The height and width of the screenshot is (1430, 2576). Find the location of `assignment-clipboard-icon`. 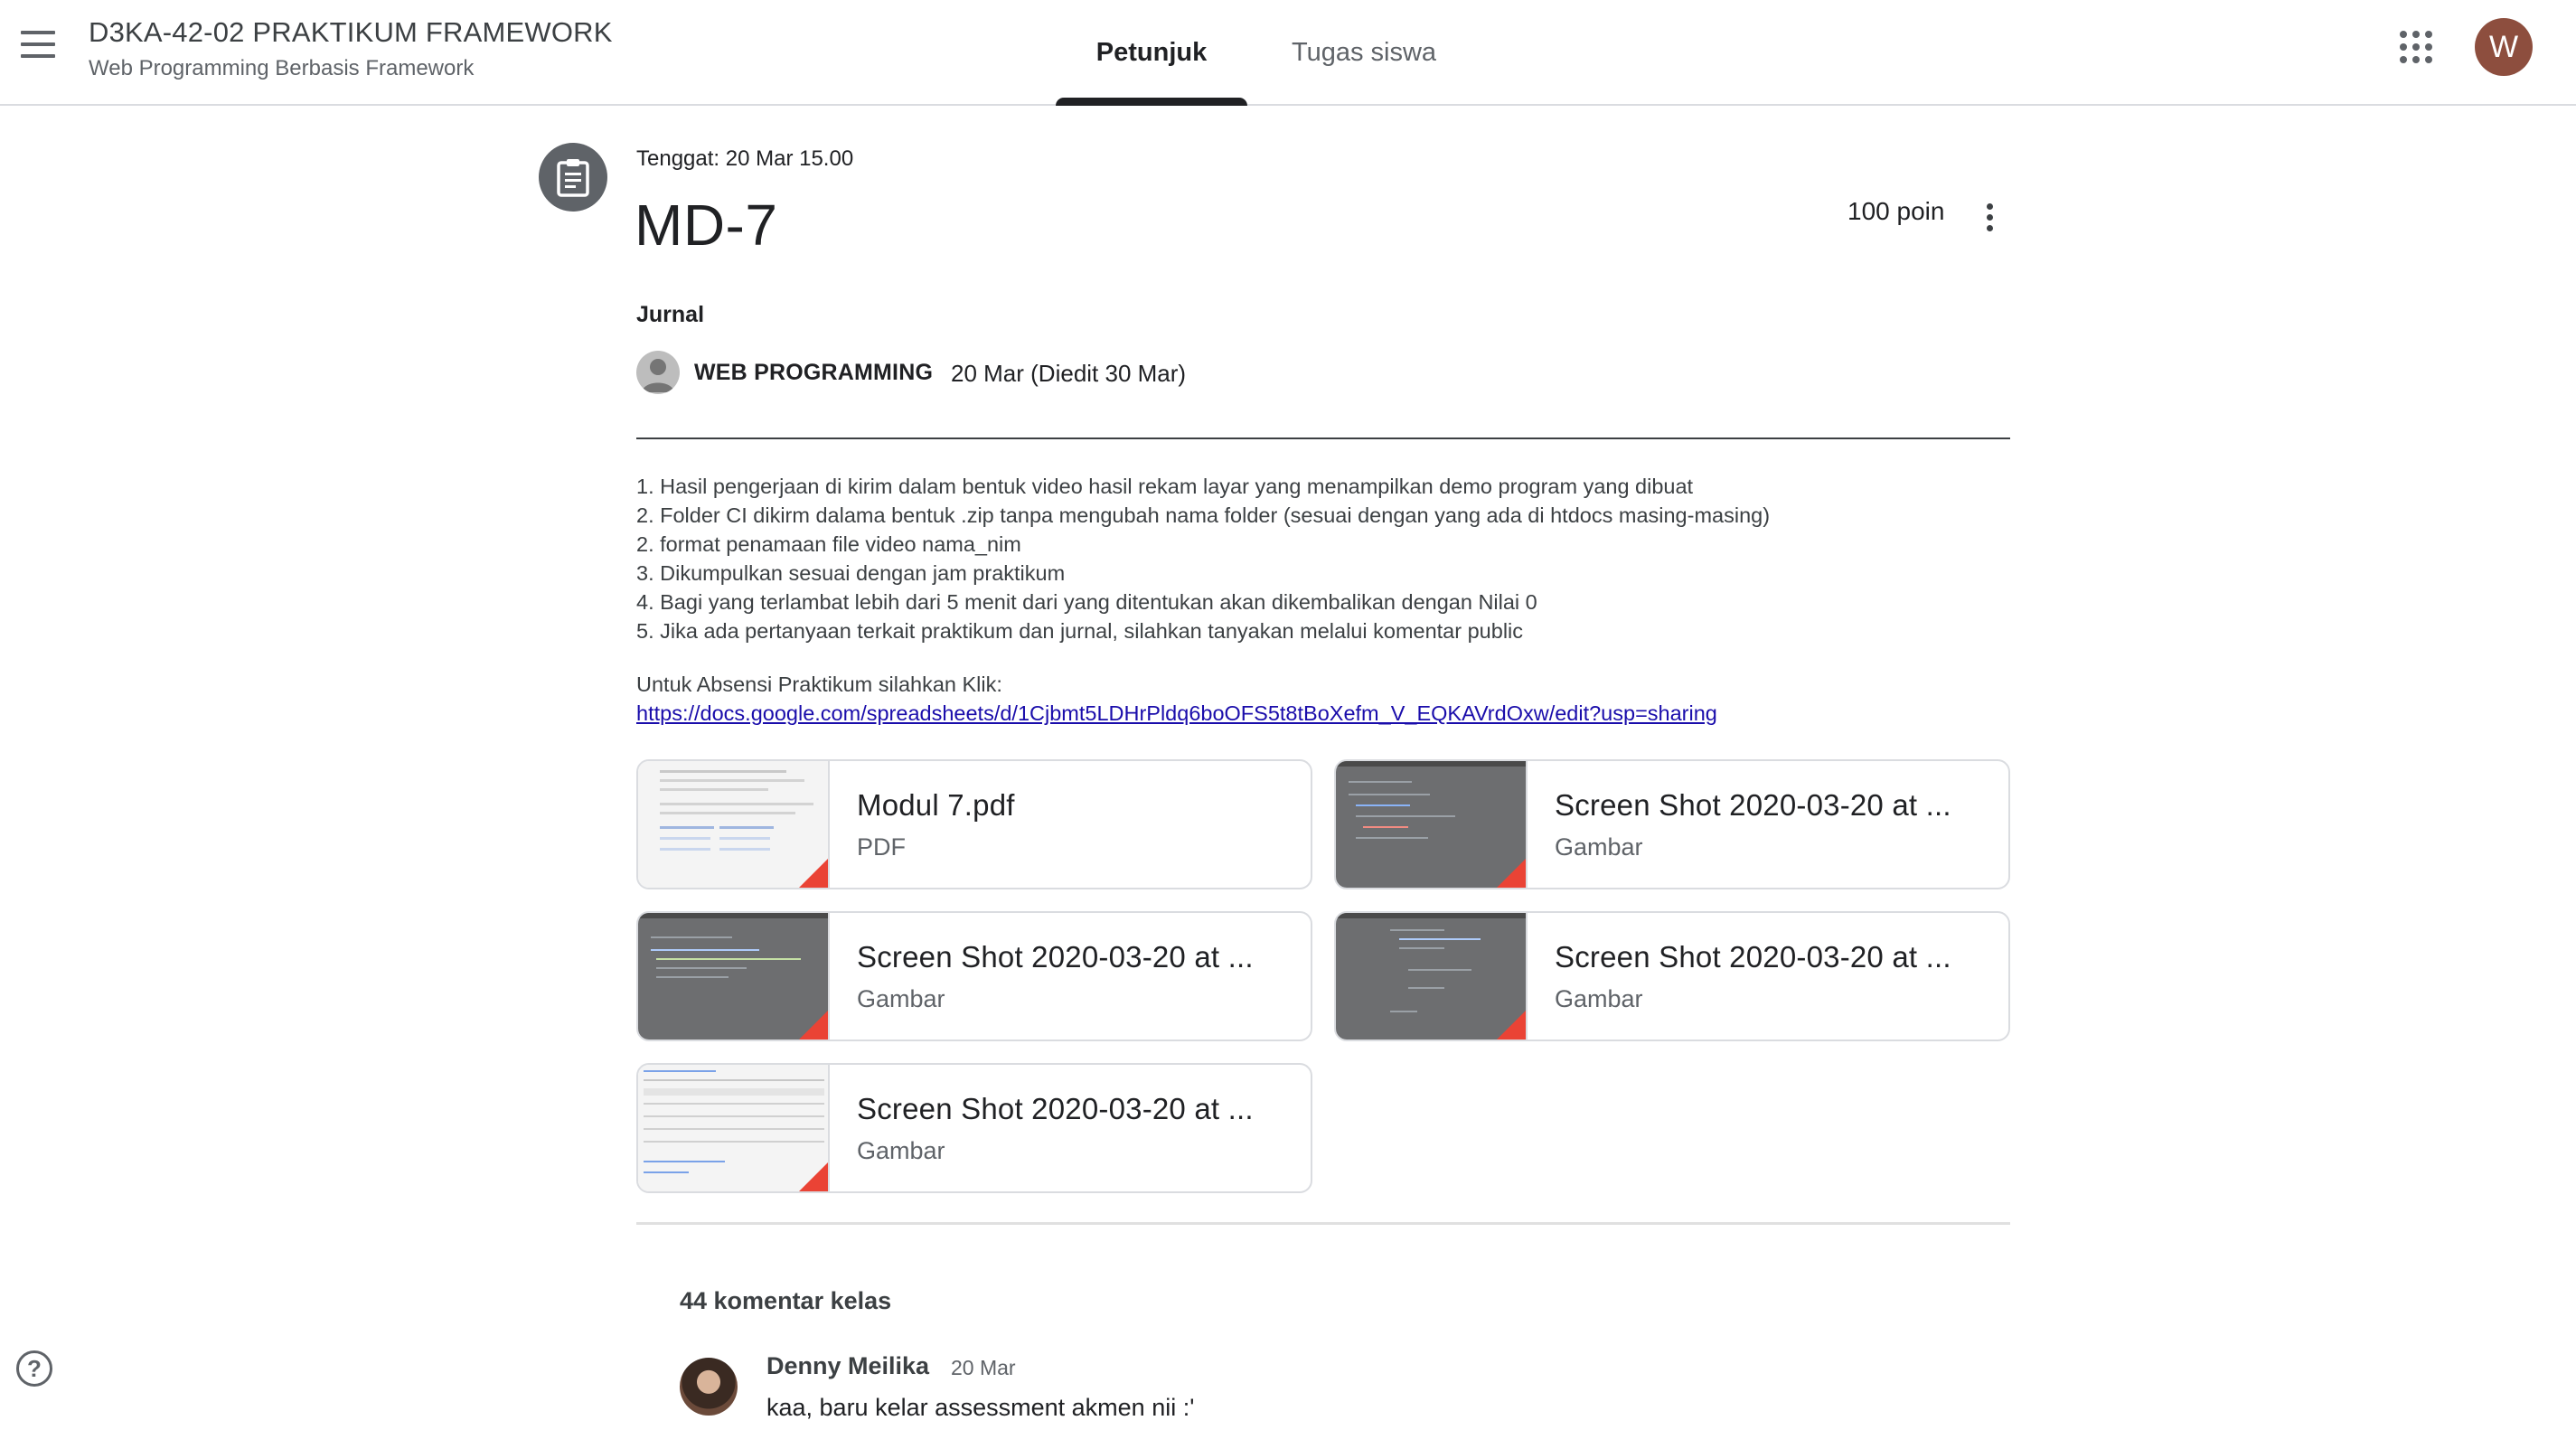

assignment-clipboard-icon is located at coordinates (573, 178).